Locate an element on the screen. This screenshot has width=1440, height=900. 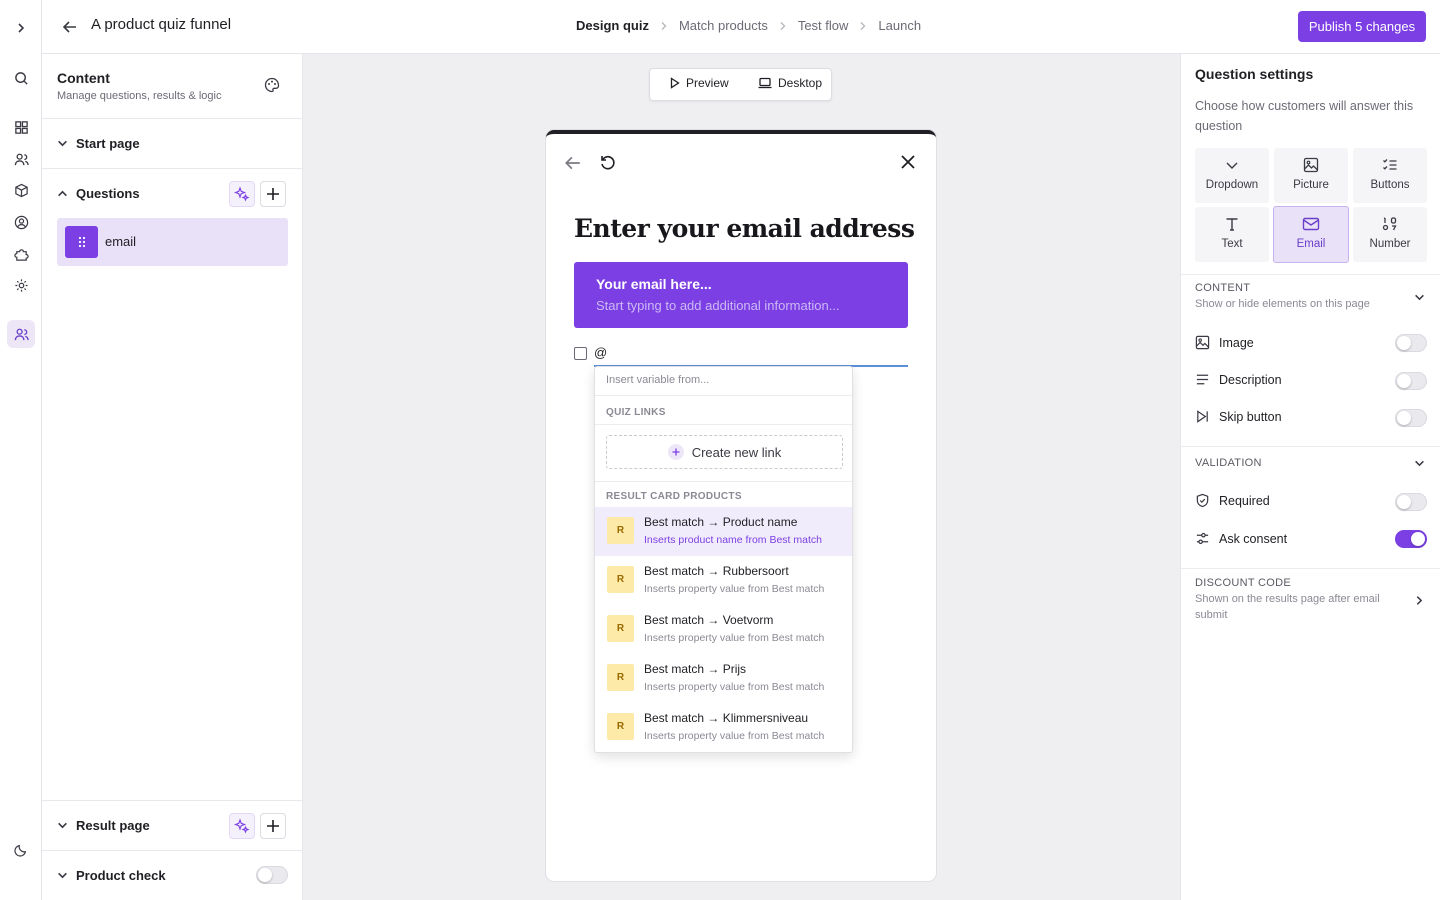
section-product-check: Product check is located at coordinates (111, 875).